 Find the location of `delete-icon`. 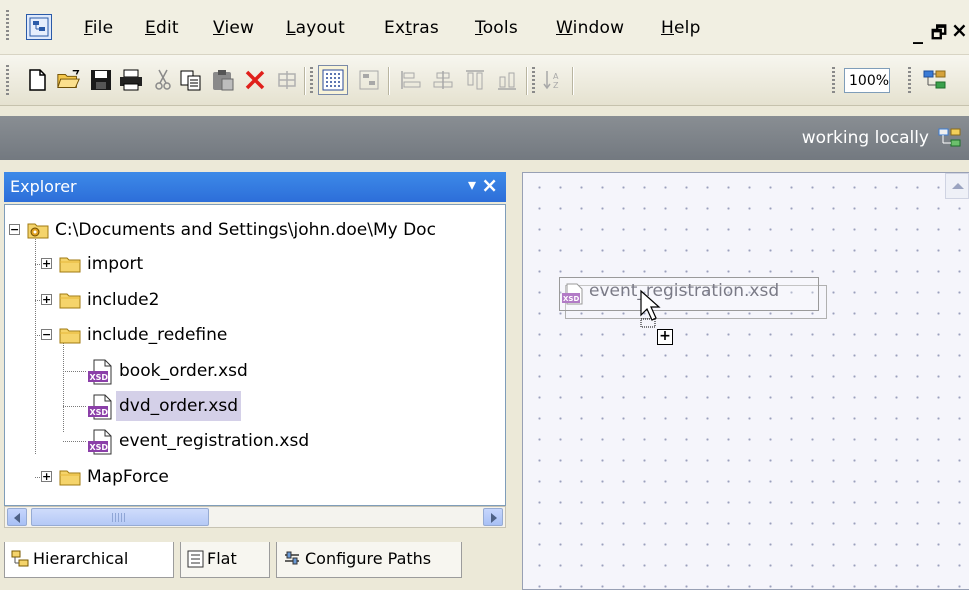

delete-icon is located at coordinates (255, 80).